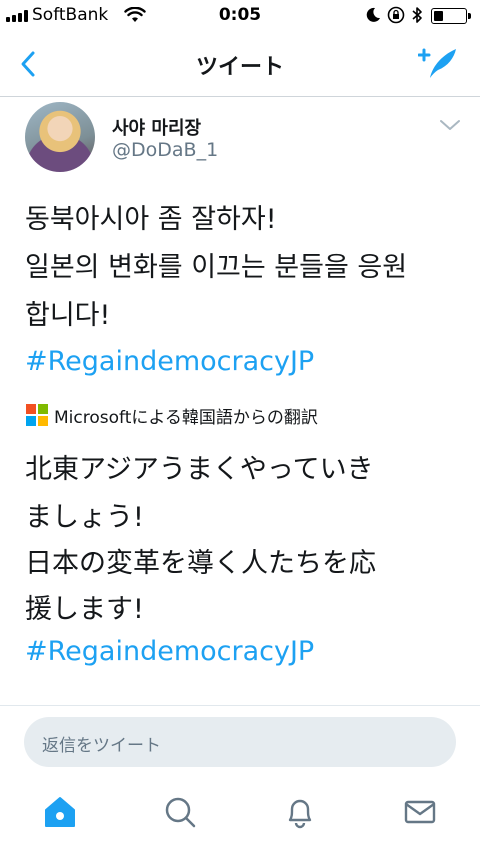  Describe the element at coordinates (156, 127) in the screenshot. I see `author-display-name: 사야 마리장` at that location.